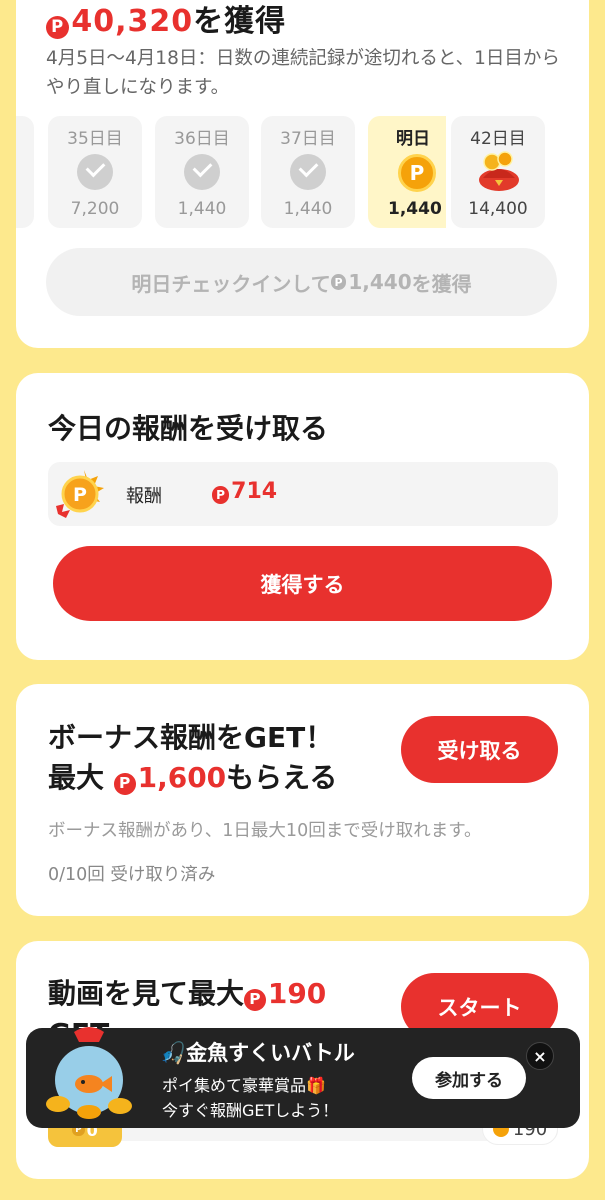  Describe the element at coordinates (303, 494) in the screenshot. I see `reward-row: P 報酬 P 714` at that location.